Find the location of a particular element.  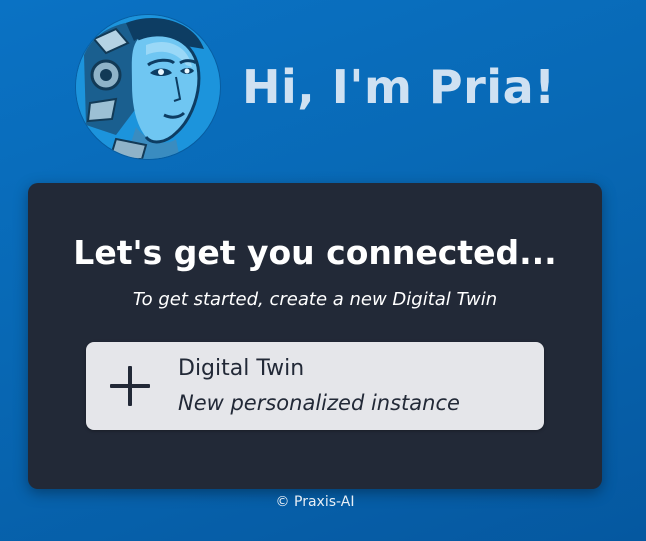

copyright-footer: © Praxis-AI is located at coordinates (315, 502).